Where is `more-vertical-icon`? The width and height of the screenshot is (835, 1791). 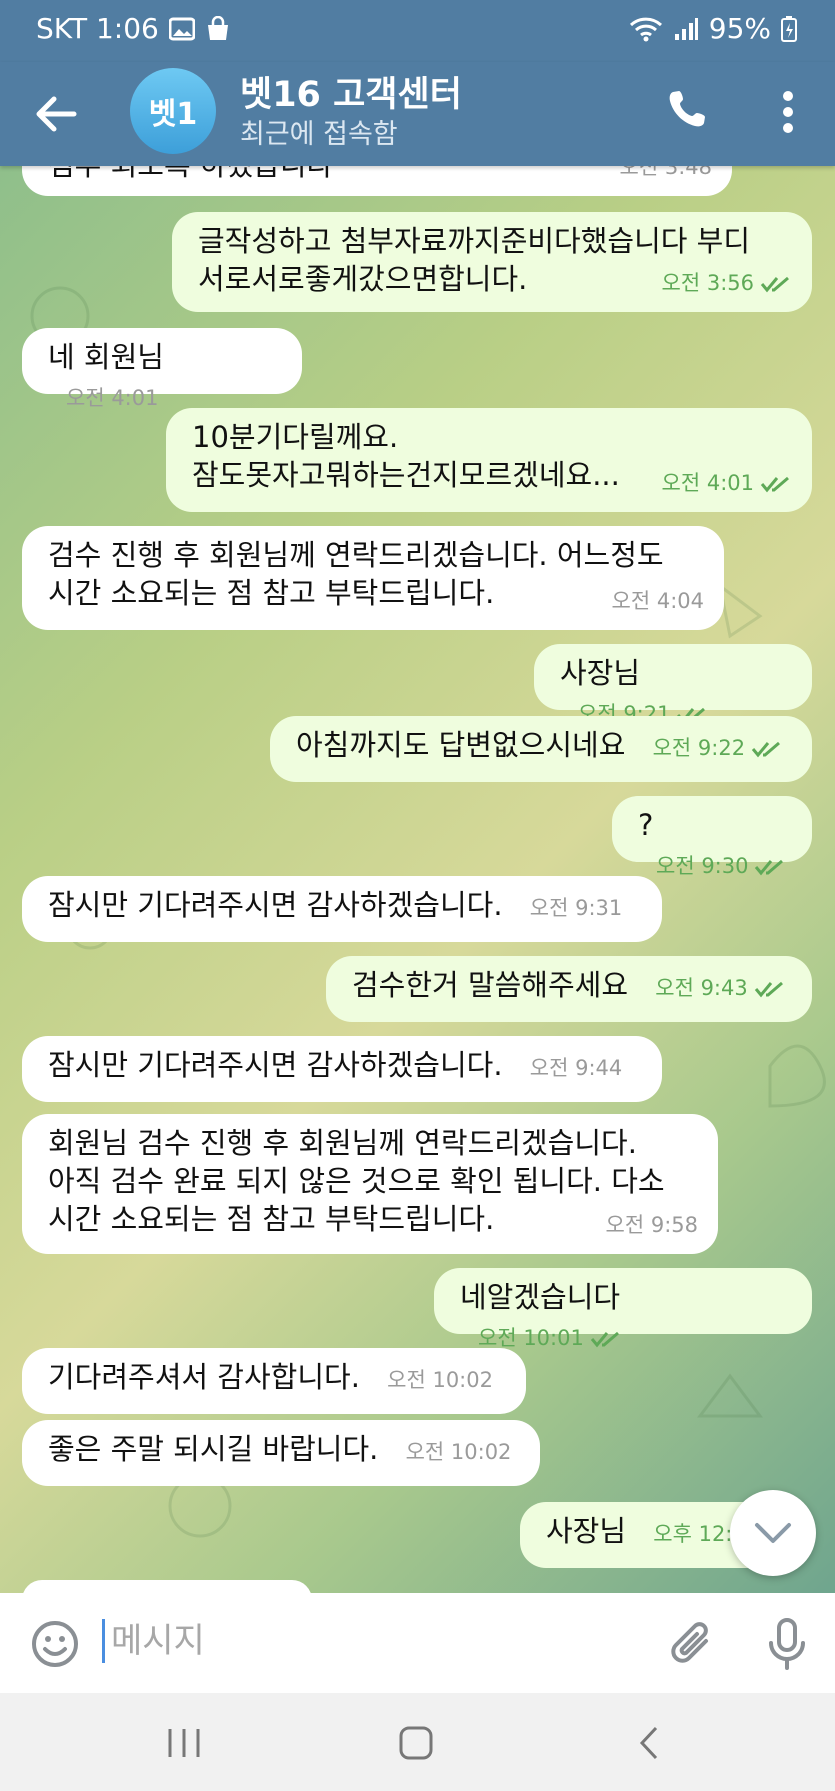
more-vertical-icon is located at coordinates (788, 112).